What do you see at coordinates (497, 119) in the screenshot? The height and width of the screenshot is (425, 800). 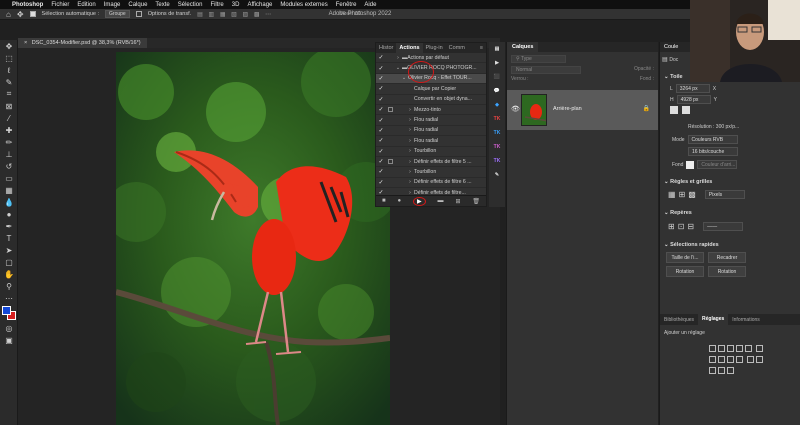 I see `extension-2-icon: TK` at bounding box center [497, 119].